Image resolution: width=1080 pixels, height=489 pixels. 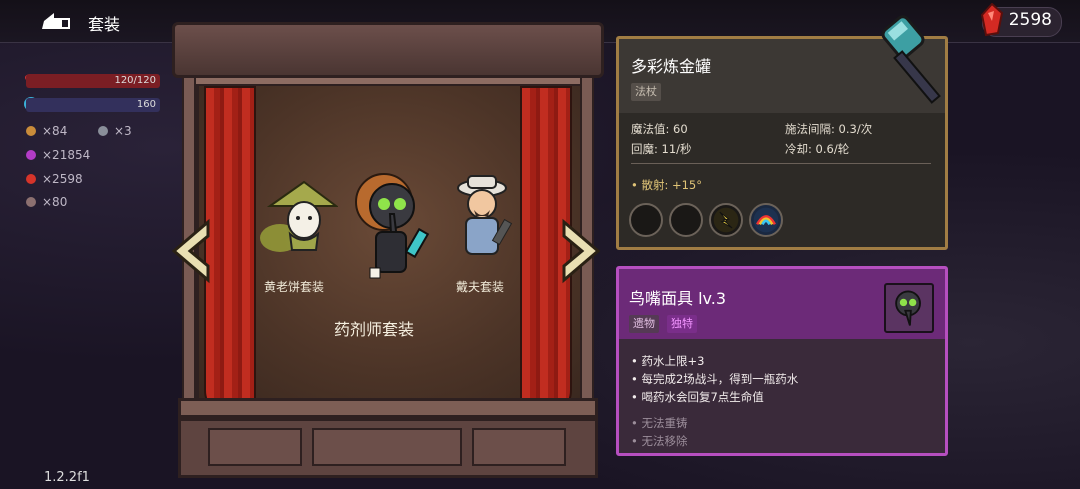 I want to click on resource-red-gem: ×2598, so click(x=54, y=179).